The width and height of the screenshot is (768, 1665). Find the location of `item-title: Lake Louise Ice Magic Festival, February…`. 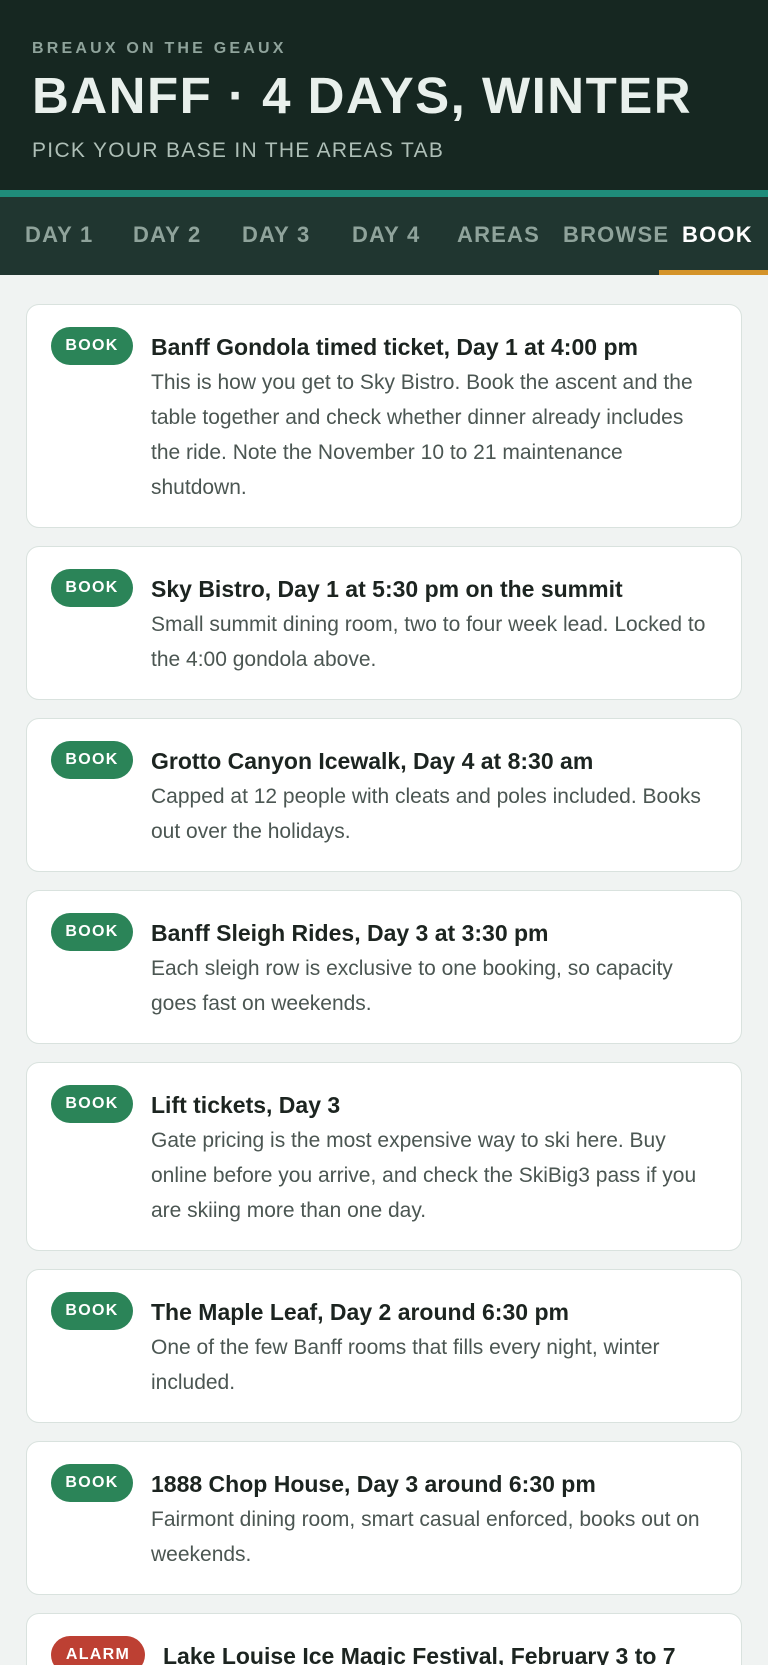

item-title: Lake Louise Ice Magic Festival, February… is located at coordinates (419, 1654).